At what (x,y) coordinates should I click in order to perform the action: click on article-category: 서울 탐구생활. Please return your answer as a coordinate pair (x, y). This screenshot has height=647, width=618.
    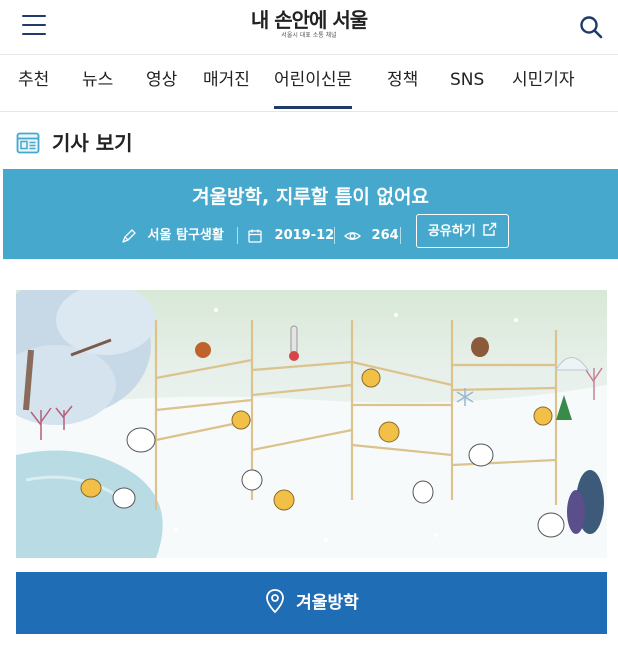
    Looking at the image, I should click on (172, 236).